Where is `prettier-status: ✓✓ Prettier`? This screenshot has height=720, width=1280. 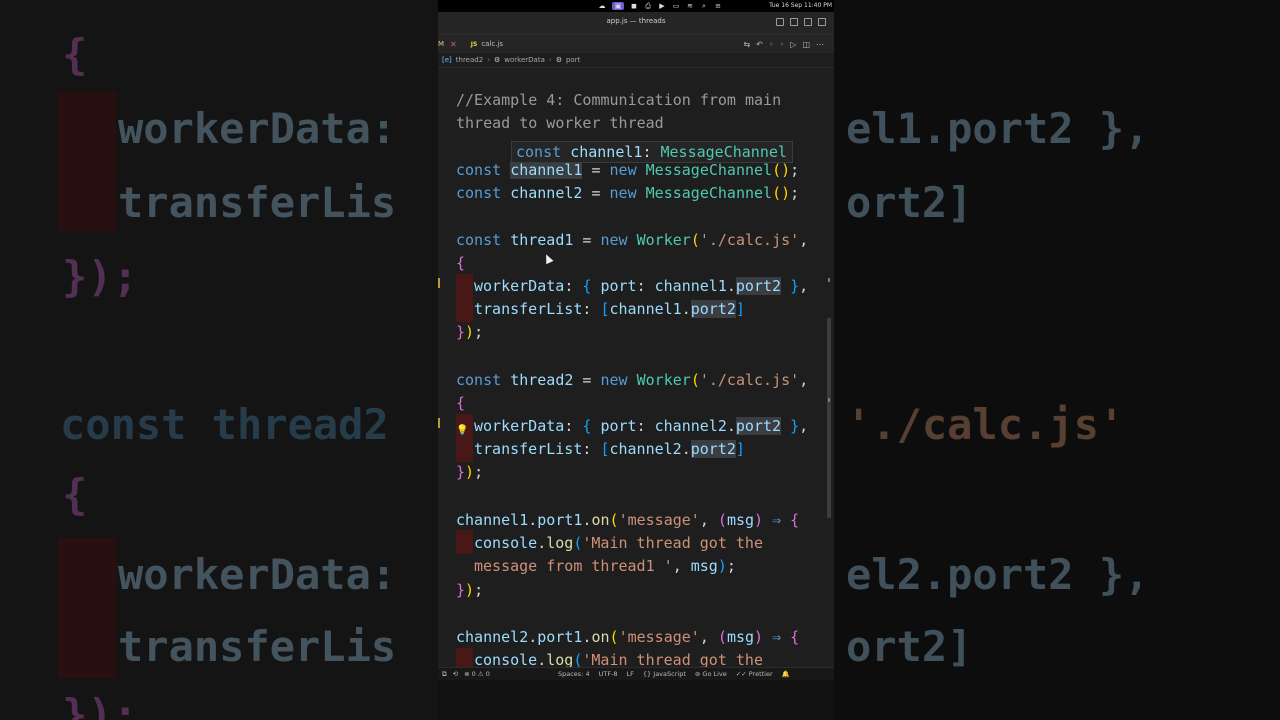
prettier-status: ✓✓ Prettier is located at coordinates (754, 674).